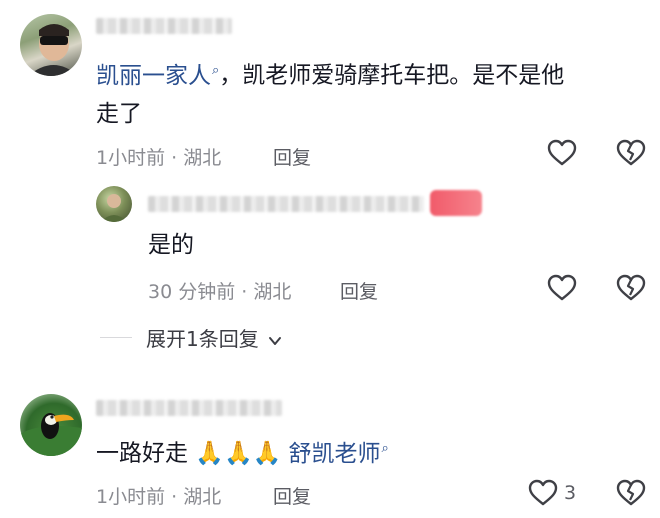 The image size is (660, 518). What do you see at coordinates (238, 453) in the screenshot?
I see `emoji-pray: 🙏🙏🙏` at bounding box center [238, 453].